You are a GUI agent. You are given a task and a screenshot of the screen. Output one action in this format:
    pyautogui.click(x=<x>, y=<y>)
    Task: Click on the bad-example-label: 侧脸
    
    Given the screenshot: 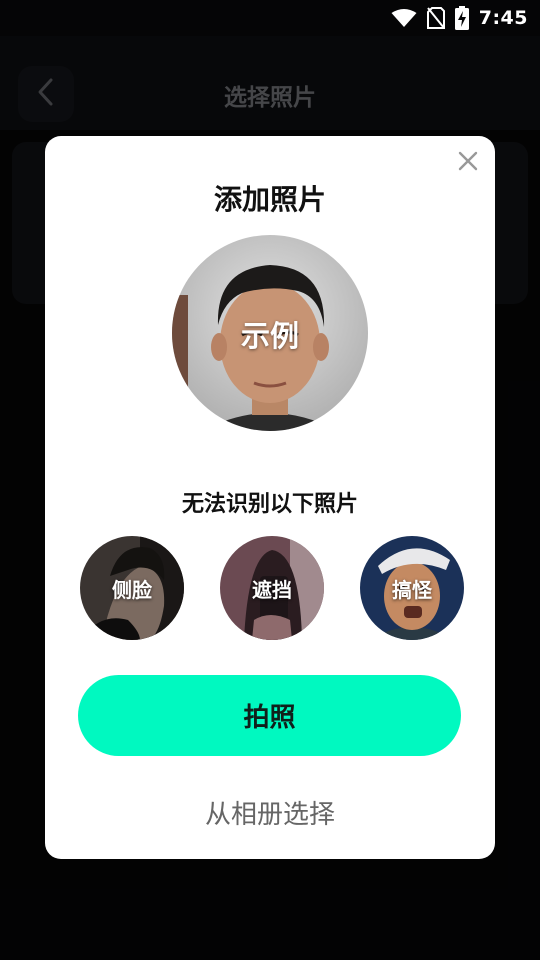 What is the action you would take?
    pyautogui.click(x=132, y=590)
    